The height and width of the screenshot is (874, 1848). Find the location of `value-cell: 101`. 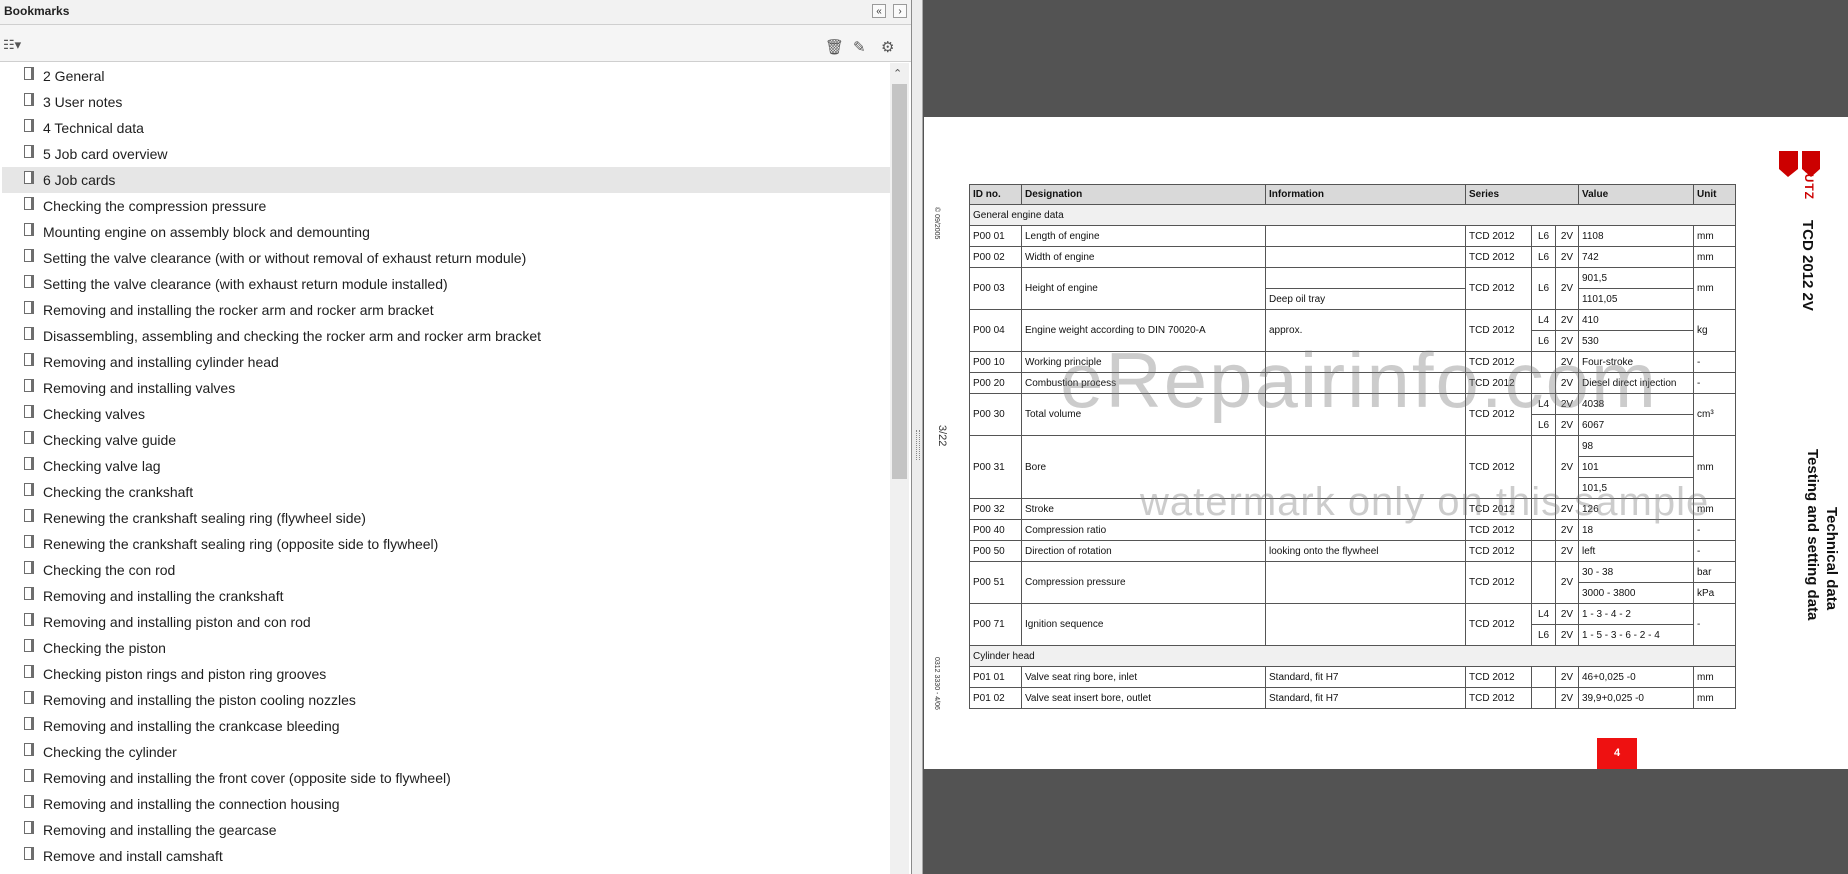

value-cell: 101 is located at coordinates (1636, 467).